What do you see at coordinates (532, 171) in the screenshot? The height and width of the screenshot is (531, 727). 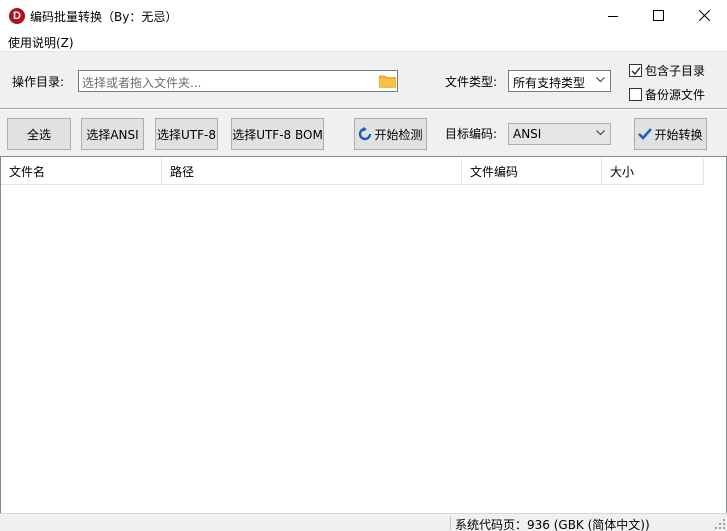 I see `column-header-encoding: 文件编码` at bounding box center [532, 171].